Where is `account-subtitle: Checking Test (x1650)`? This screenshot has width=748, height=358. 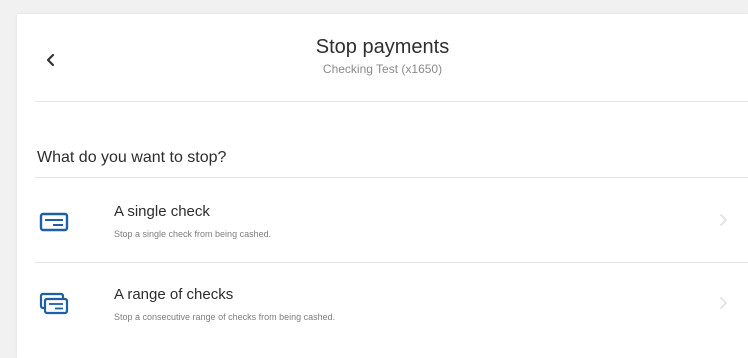 account-subtitle: Checking Test (x1650) is located at coordinates (382, 69).